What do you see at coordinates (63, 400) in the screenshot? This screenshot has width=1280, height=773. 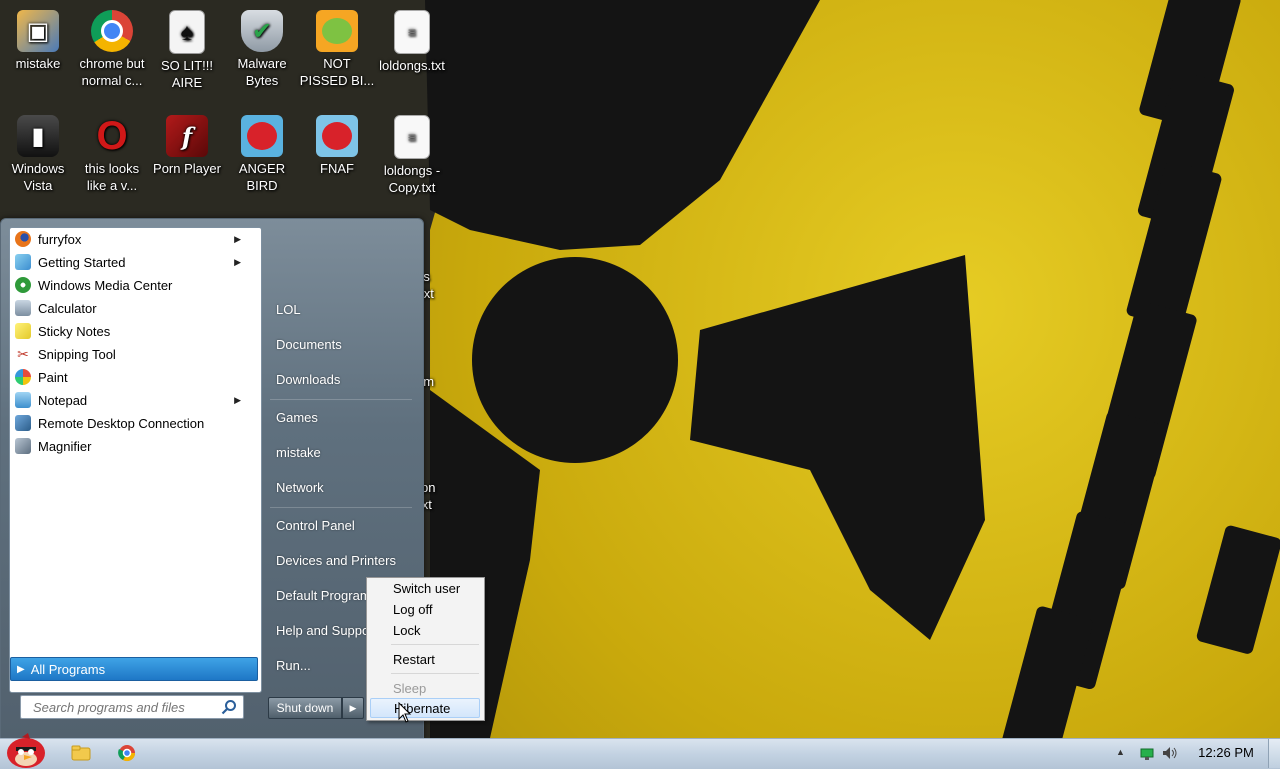 I see `program-label: Notepad` at bounding box center [63, 400].